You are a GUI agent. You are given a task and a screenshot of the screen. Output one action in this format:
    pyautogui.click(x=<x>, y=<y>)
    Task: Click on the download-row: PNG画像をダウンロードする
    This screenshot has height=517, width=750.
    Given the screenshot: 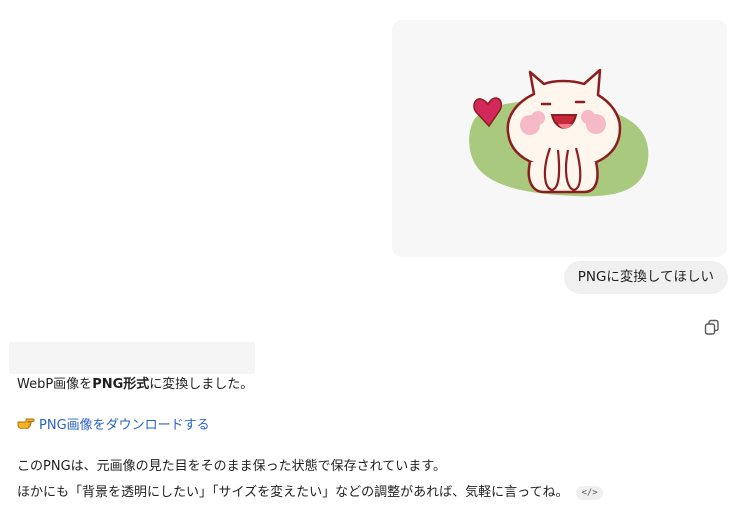 What is the action you would take?
    pyautogui.click(x=113, y=425)
    